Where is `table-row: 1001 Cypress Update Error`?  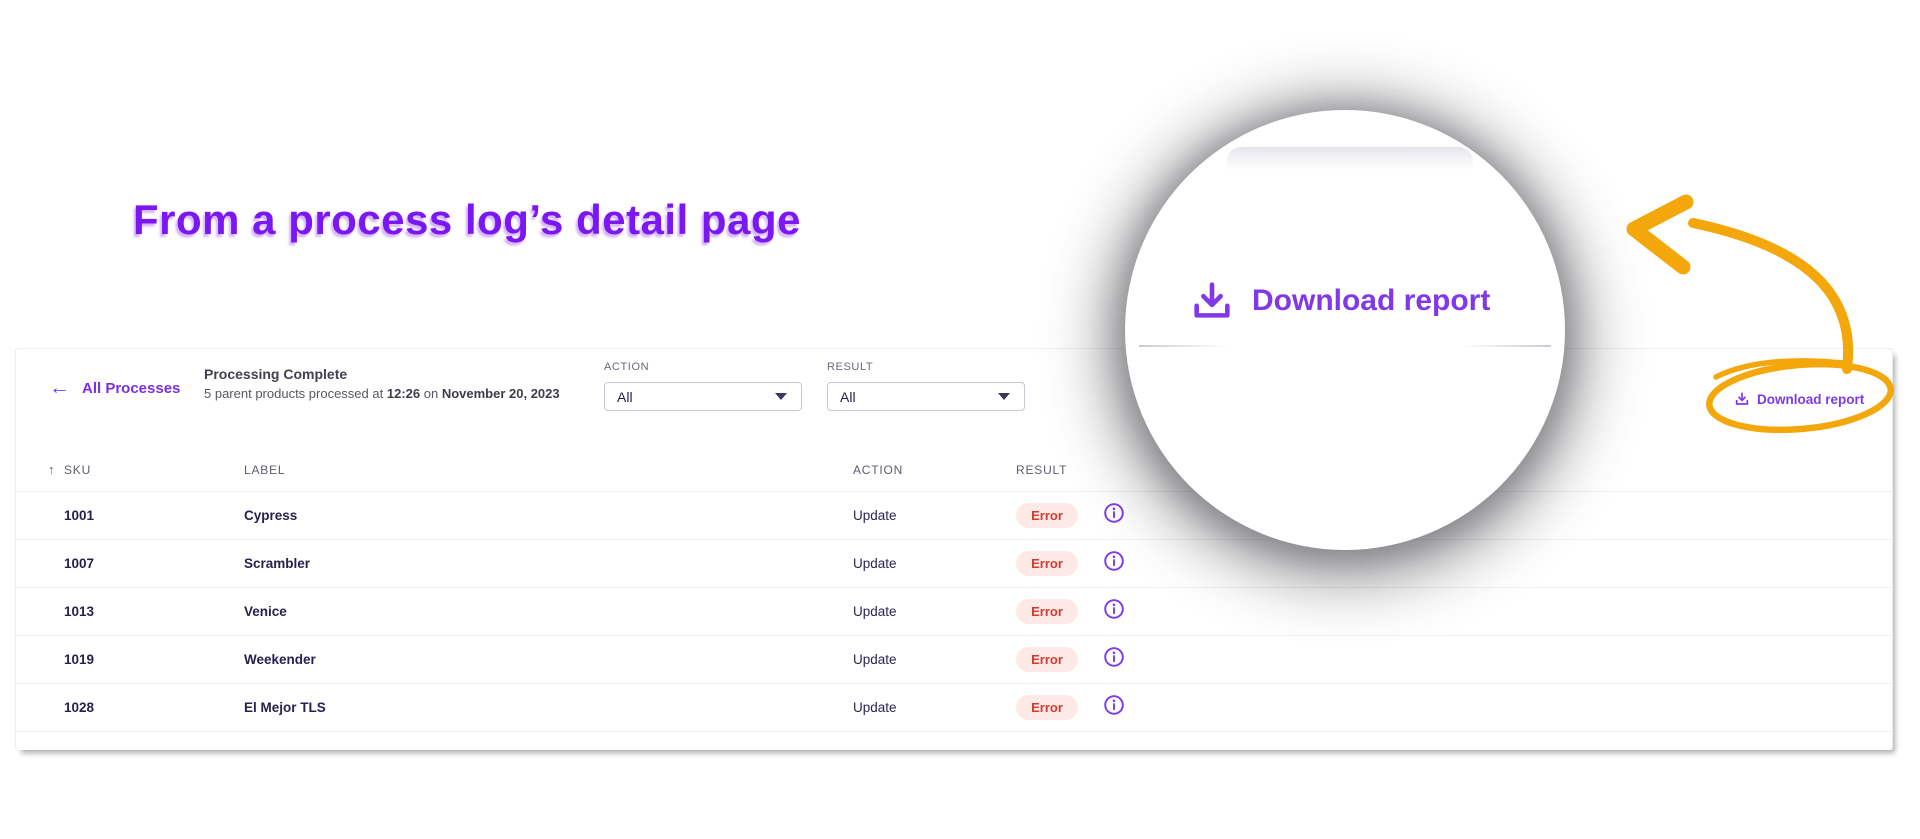 table-row: 1001 Cypress Update Error is located at coordinates (954, 516).